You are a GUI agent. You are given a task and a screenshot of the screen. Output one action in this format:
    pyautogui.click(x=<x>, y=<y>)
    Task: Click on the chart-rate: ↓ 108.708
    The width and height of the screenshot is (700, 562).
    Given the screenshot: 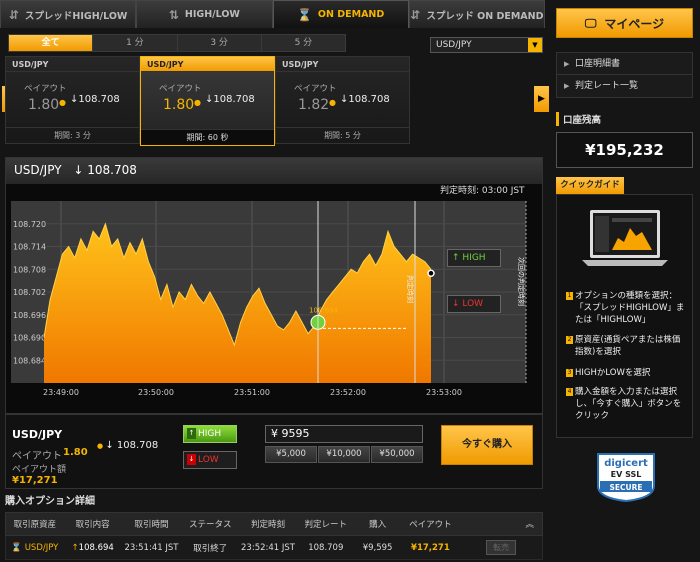 What is the action you would take?
    pyautogui.click(x=105, y=170)
    